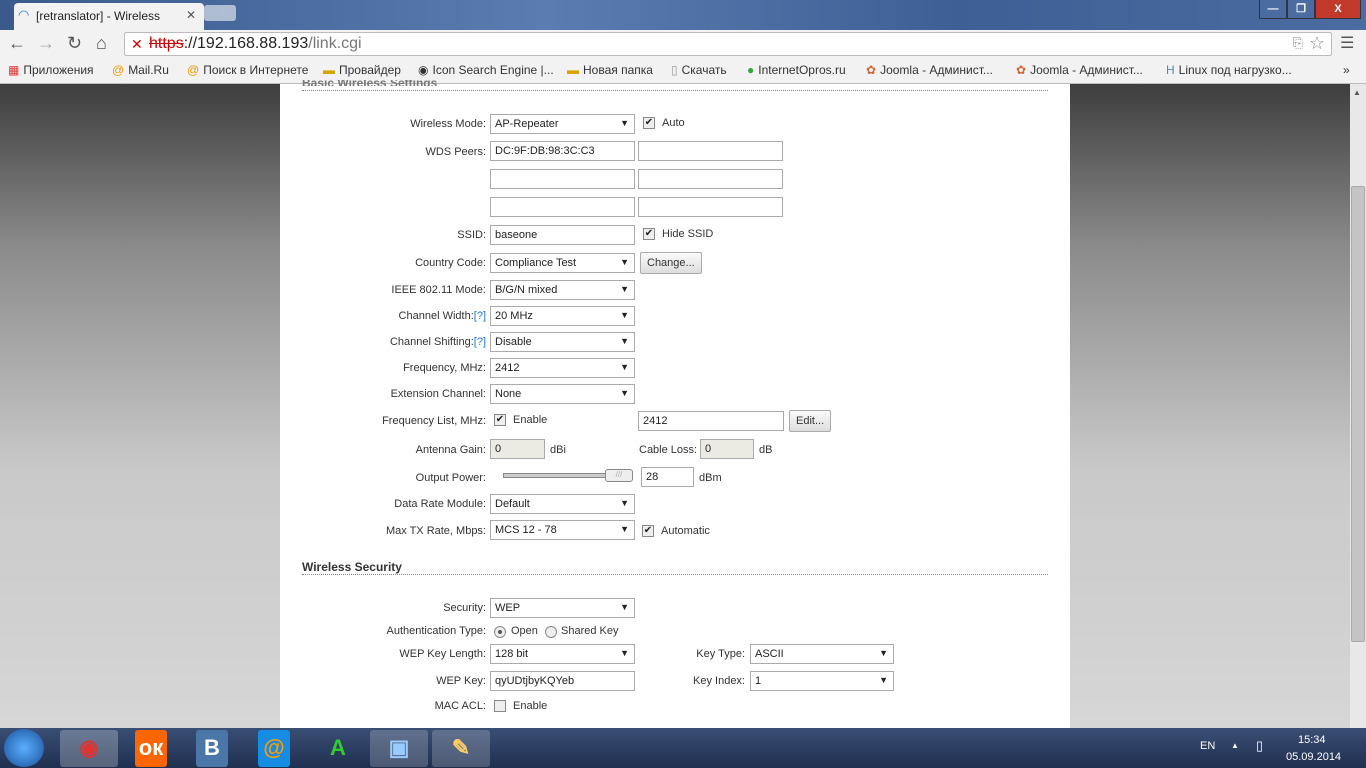 This screenshot has width=1366, height=768. What do you see at coordinates (727, 449) in the screenshot?
I see `cable-loss-input: 0` at bounding box center [727, 449].